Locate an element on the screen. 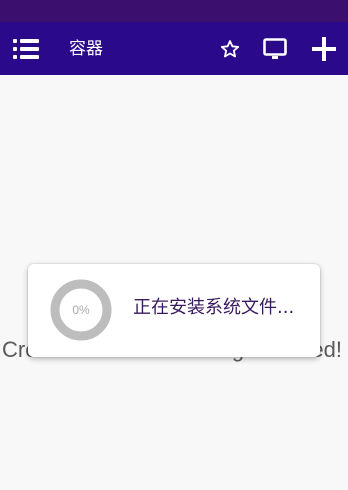 The height and width of the screenshot is (490, 348). plus-icon is located at coordinates (324, 49).